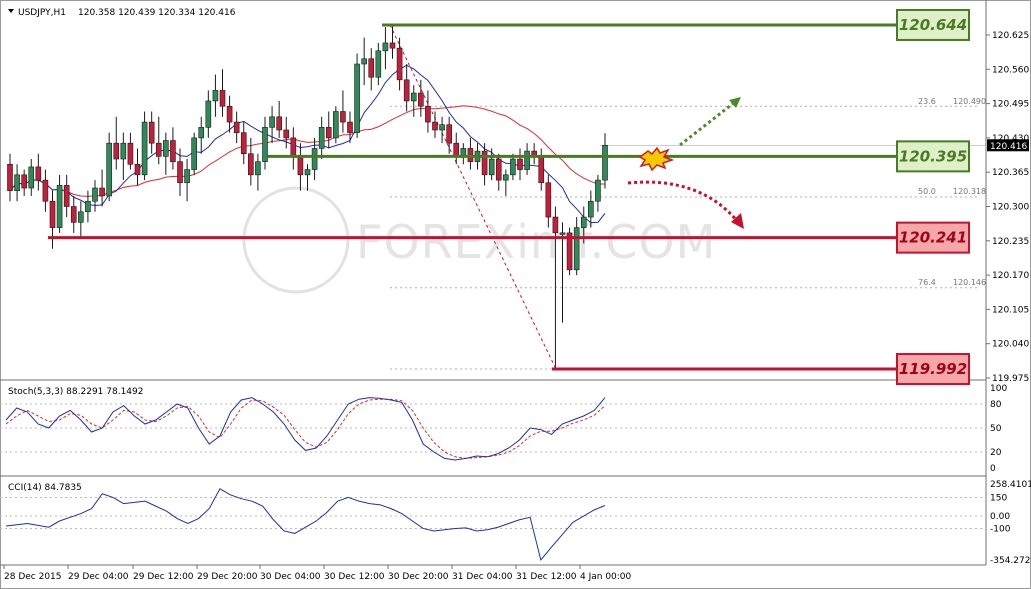 The height and width of the screenshot is (589, 1031). I want to click on level-label: 120.395, so click(933, 156).